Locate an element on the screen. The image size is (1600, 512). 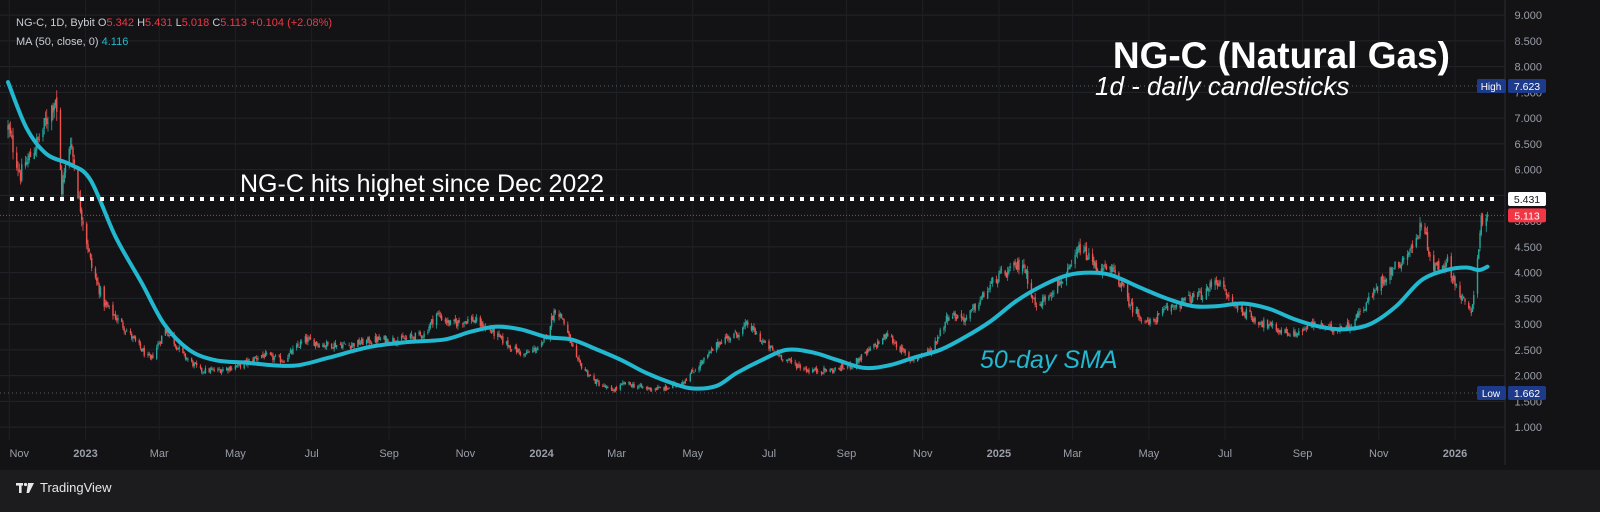
x-tick-label: Jul is located at coordinates (312, 454).